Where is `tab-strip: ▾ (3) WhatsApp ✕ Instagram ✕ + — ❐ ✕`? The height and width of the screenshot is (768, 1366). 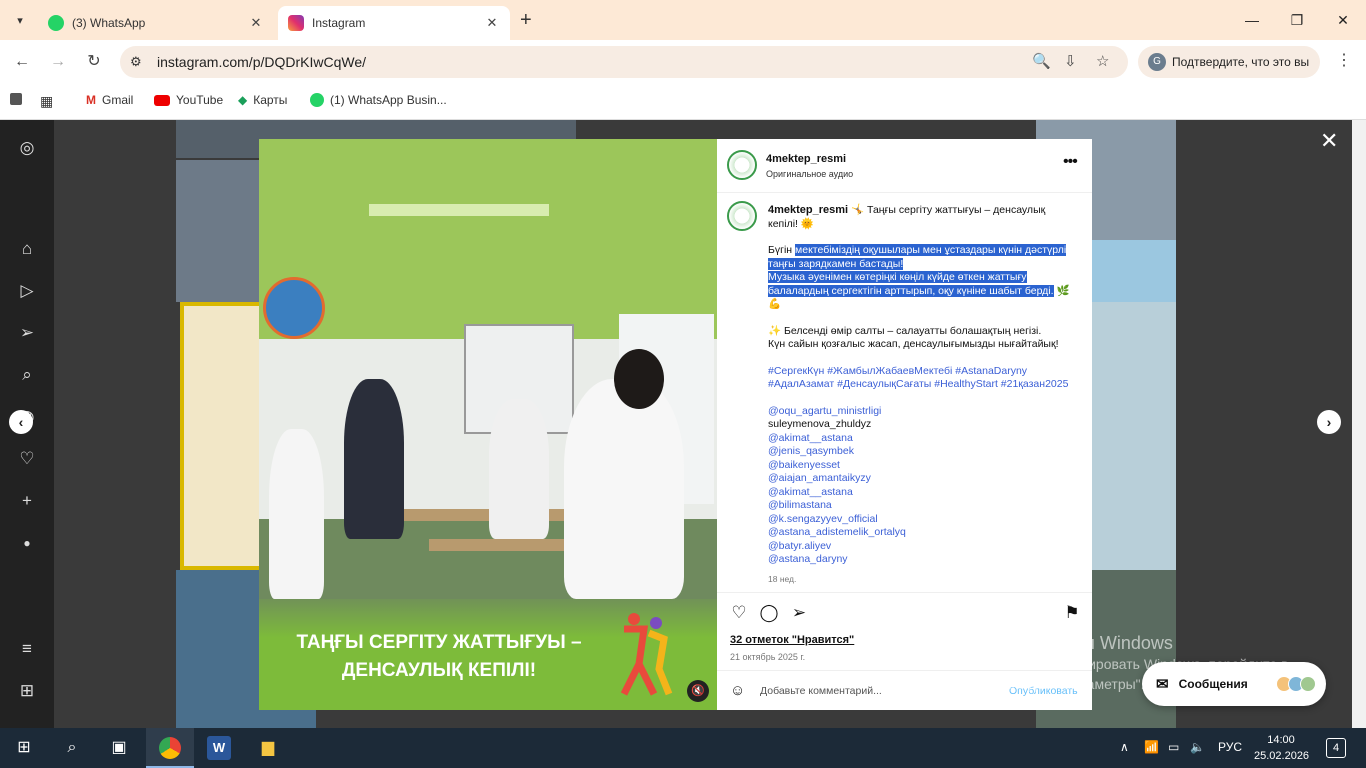
tab-strip: ▾ (3) WhatsApp ✕ Instagram ✕ + — ❐ ✕ is located at coordinates (683, 20).